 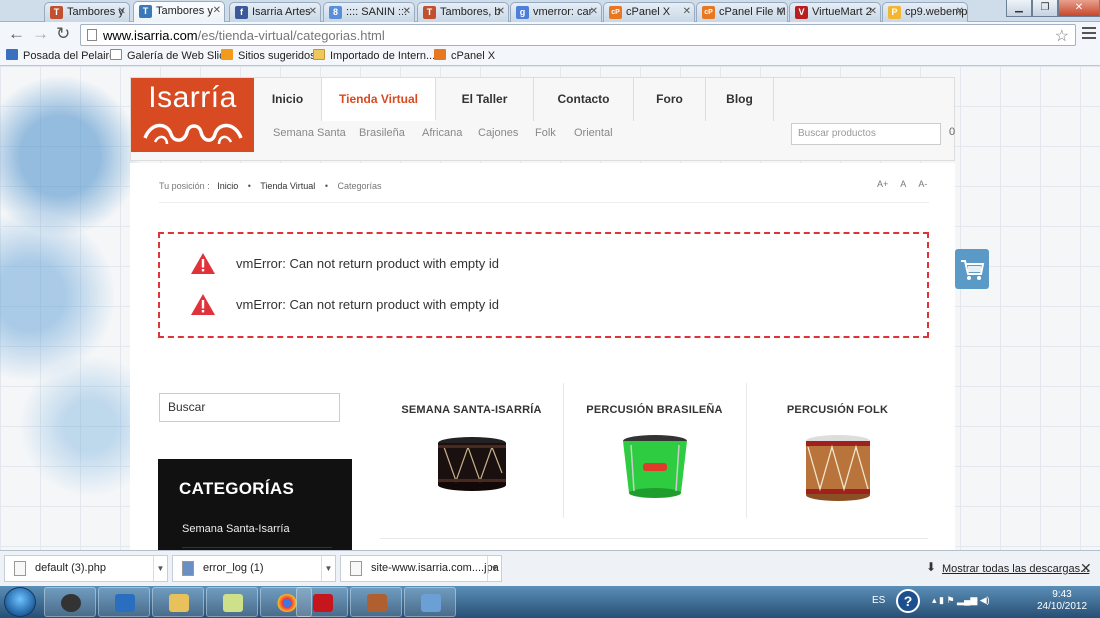 I want to click on cart-button, so click(x=972, y=269).